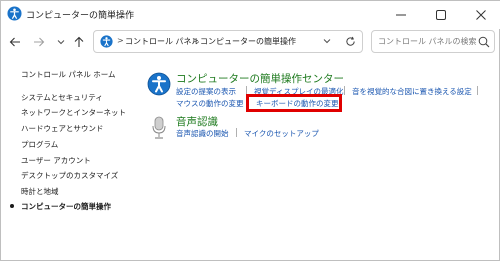 This screenshot has width=500, height=262. Describe the element at coordinates (73, 112) in the screenshot. I see `sidebar-item-network-internet: ネットワークとインターネット` at that location.